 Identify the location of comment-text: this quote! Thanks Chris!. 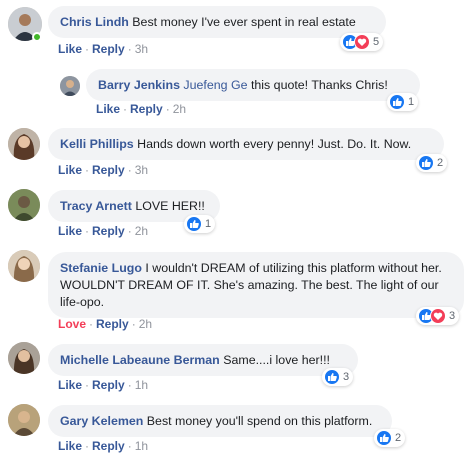
(319, 85).